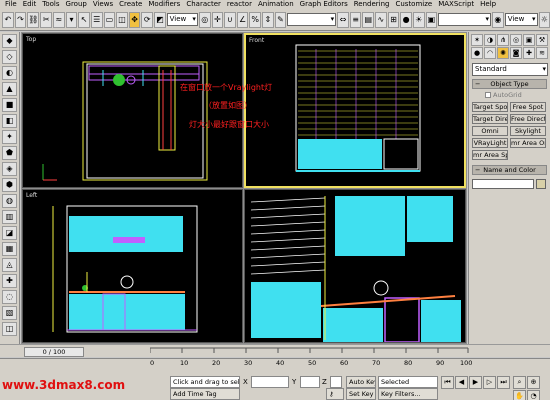  Describe the element at coordinates (490, 107) in the screenshot. I see `target-spot-button: Target Spot` at that location.